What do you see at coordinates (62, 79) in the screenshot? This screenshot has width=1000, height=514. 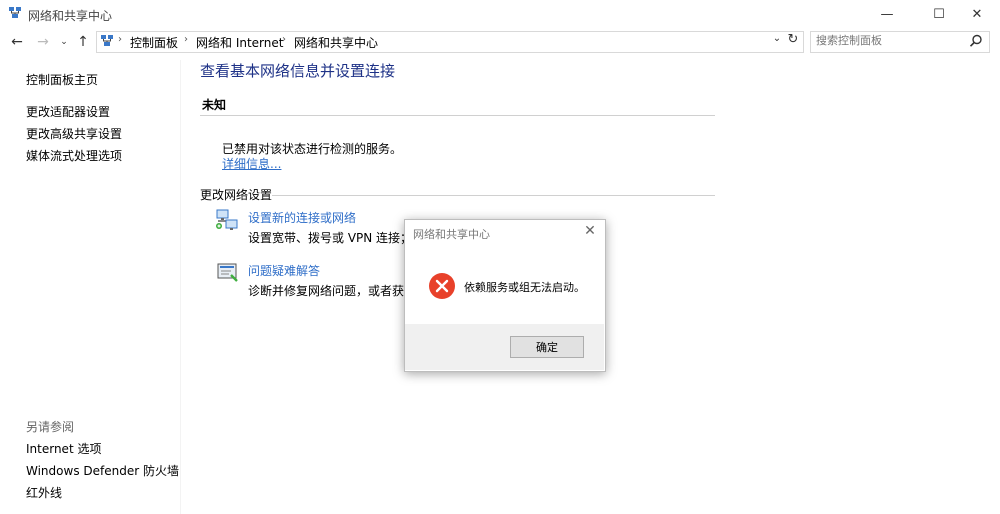 I see `control-panel-home-link: 控制面板主页` at bounding box center [62, 79].